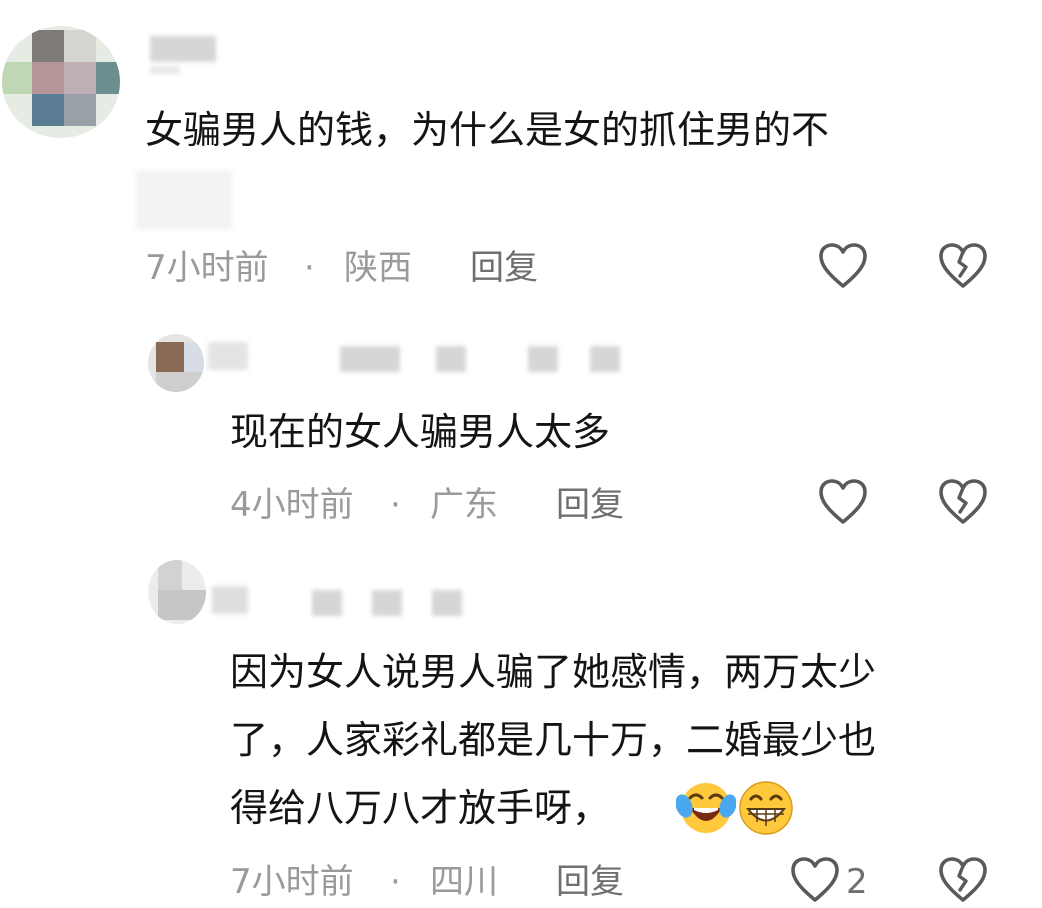  What do you see at coordinates (420, 432) in the screenshot?
I see `comment-text: 现在的女人骗男人太多` at bounding box center [420, 432].